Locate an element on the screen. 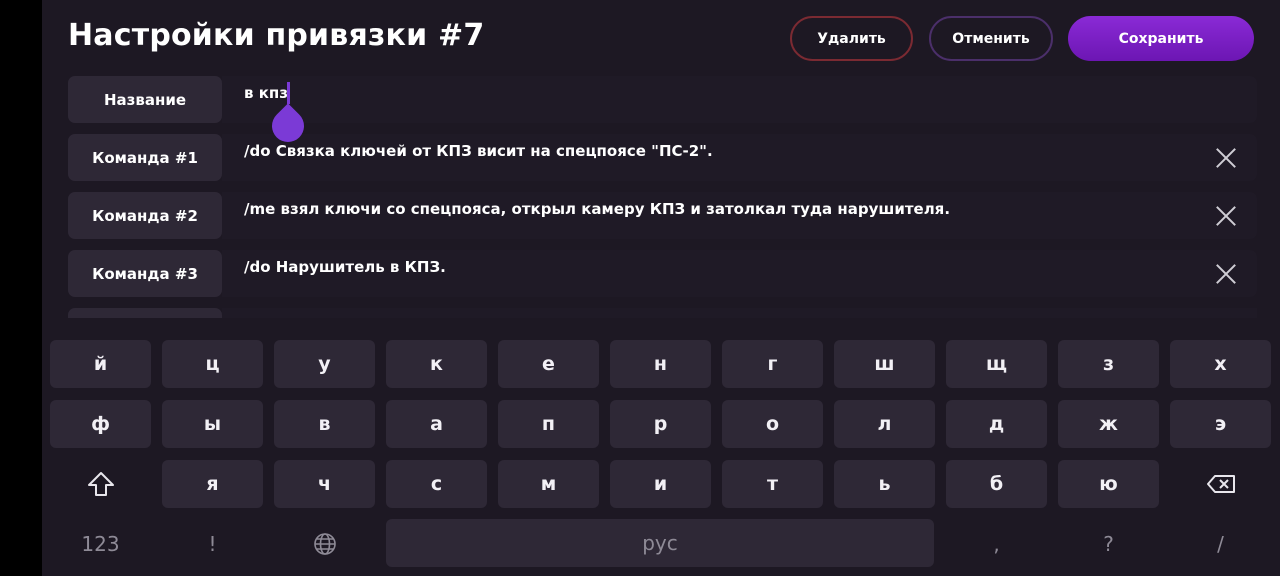 The height and width of the screenshot is (576, 1280). key: б is located at coordinates (996, 484).